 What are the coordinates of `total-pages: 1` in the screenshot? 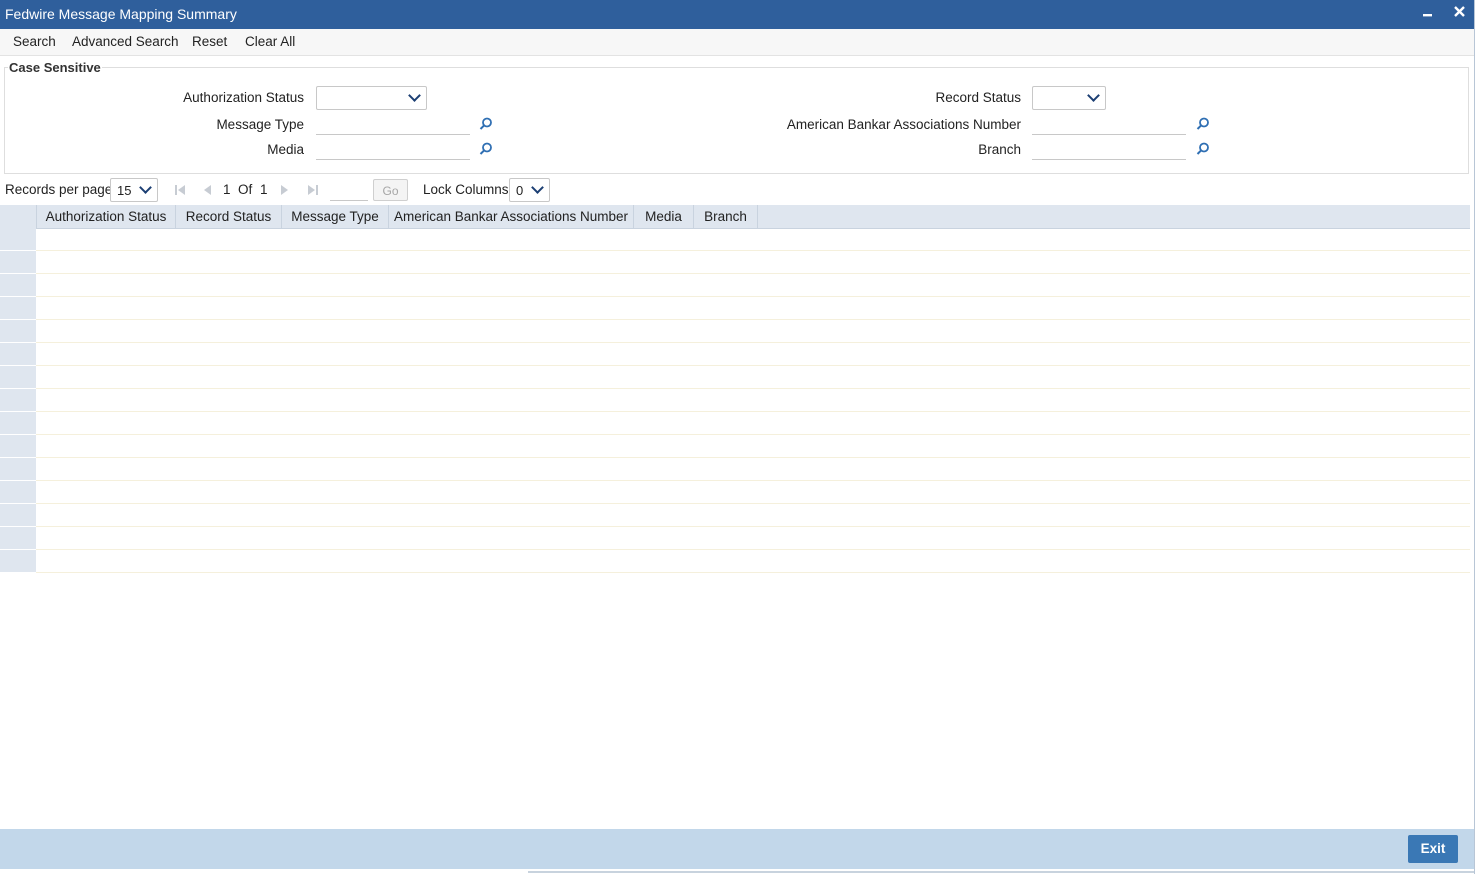 It's located at (264, 189).